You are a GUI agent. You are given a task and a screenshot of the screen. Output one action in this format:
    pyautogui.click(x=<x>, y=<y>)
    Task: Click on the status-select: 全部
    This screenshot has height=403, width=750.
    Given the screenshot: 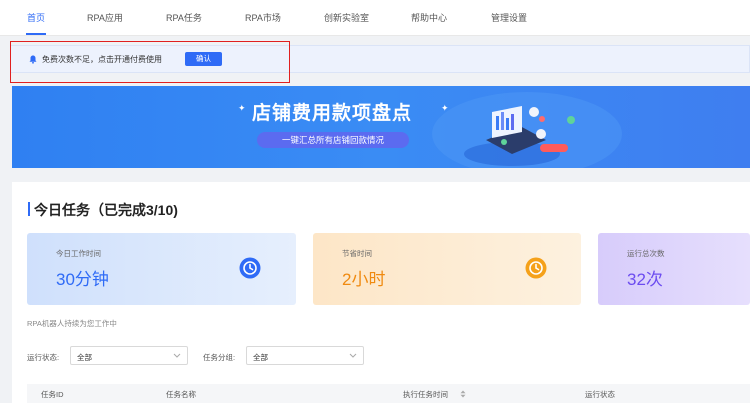 What is the action you would take?
    pyautogui.click(x=129, y=355)
    